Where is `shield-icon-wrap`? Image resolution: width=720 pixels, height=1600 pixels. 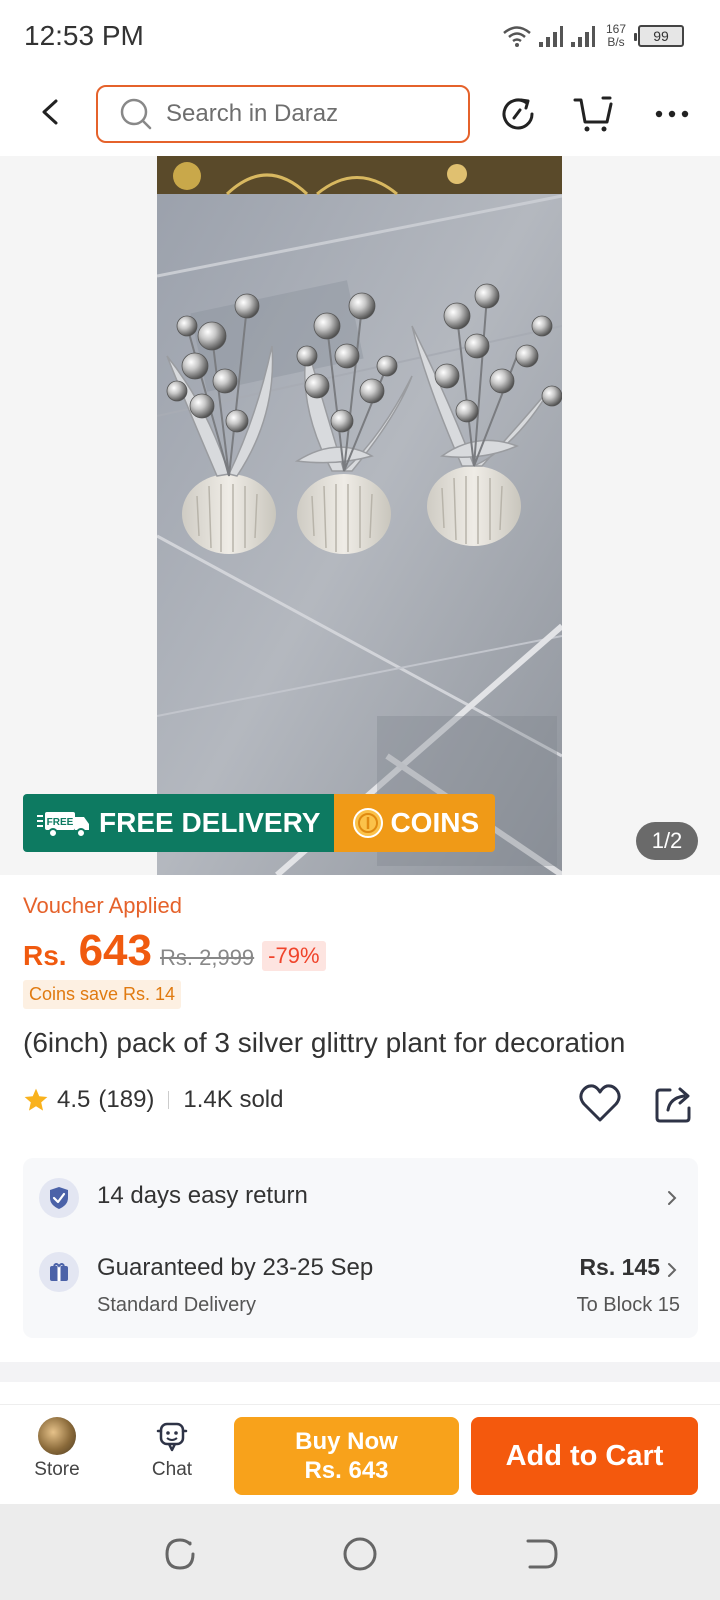
shield-icon-wrap is located at coordinates (59, 1198).